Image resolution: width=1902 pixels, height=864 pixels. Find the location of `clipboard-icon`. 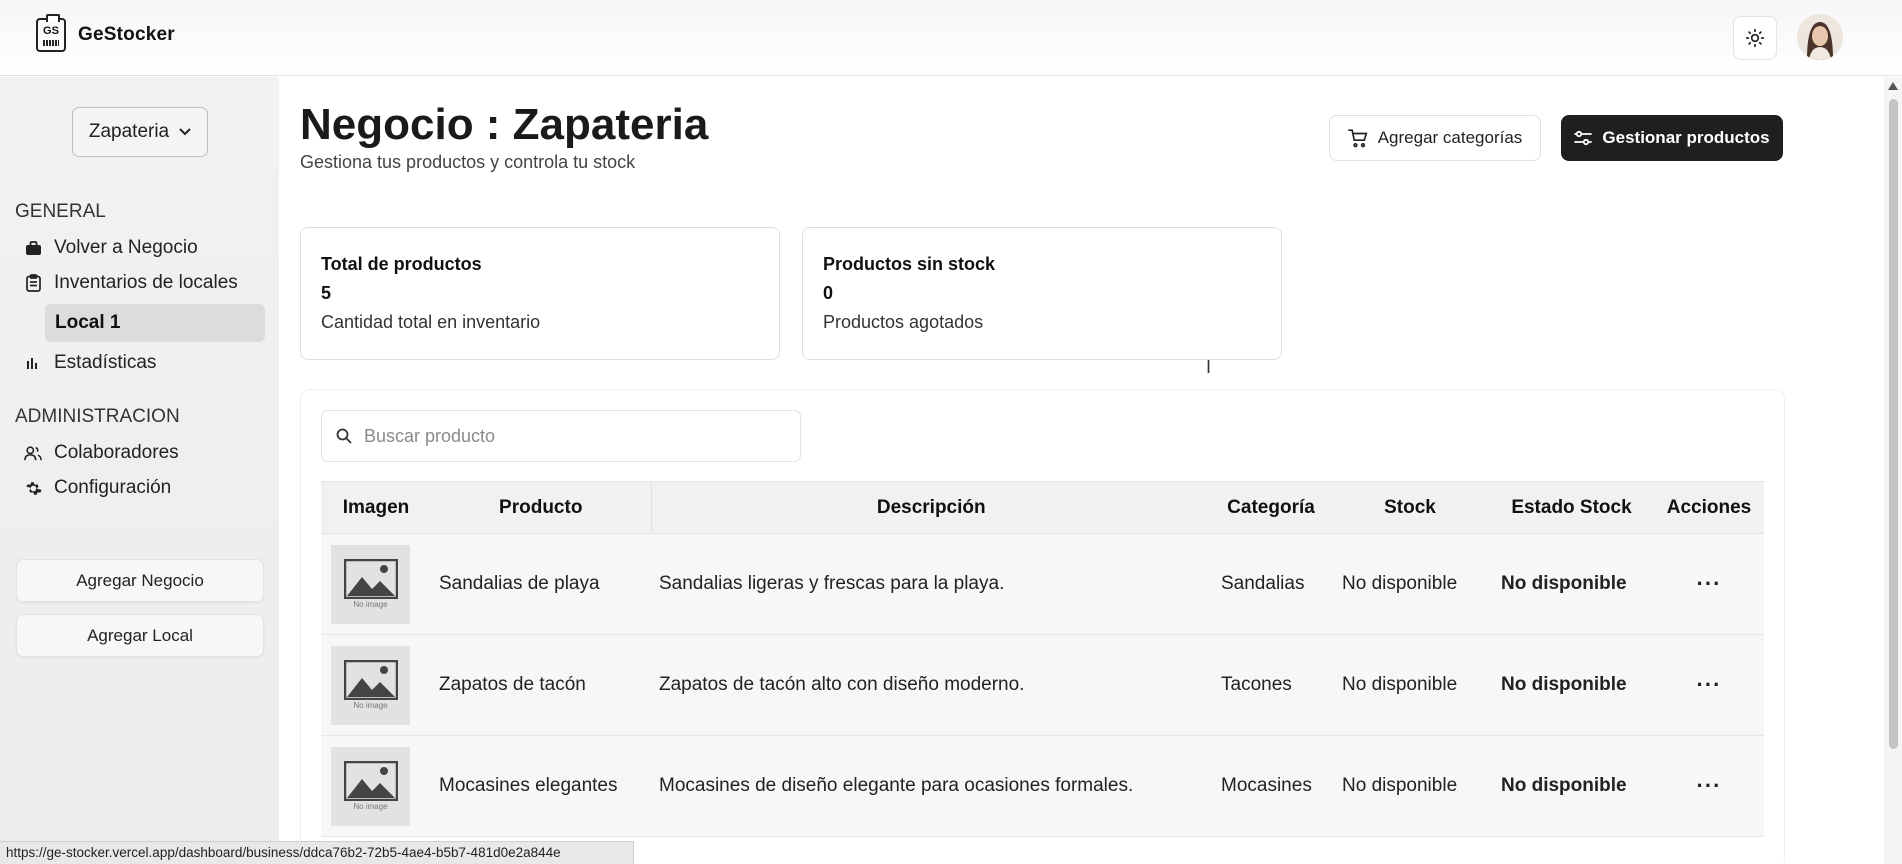

clipboard-icon is located at coordinates (33, 283).